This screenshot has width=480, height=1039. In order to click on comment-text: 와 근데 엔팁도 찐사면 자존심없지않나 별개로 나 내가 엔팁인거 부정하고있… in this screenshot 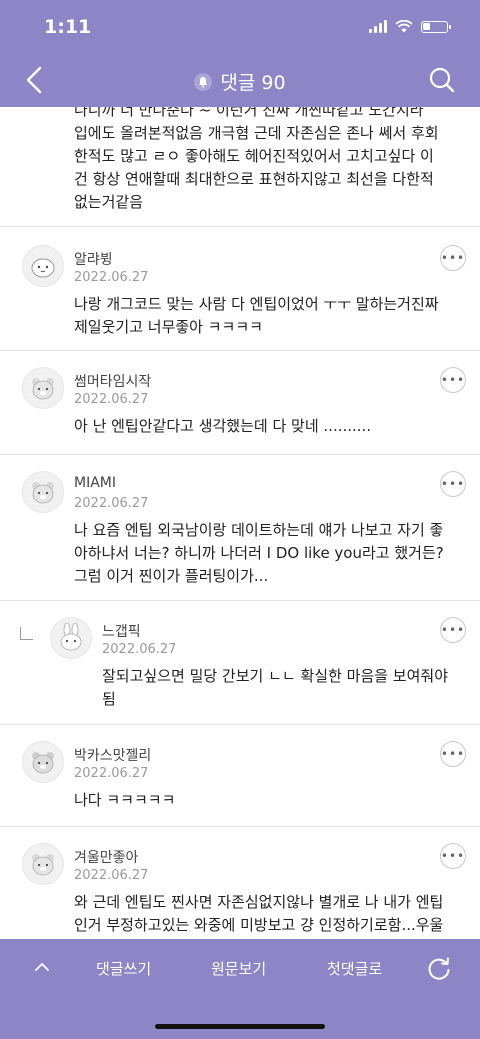, I will do `click(259, 913)`.